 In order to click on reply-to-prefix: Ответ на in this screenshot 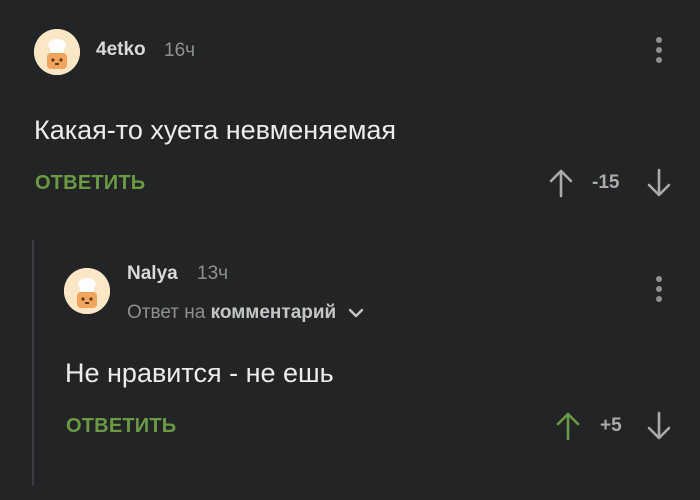, I will do `click(166, 312)`.